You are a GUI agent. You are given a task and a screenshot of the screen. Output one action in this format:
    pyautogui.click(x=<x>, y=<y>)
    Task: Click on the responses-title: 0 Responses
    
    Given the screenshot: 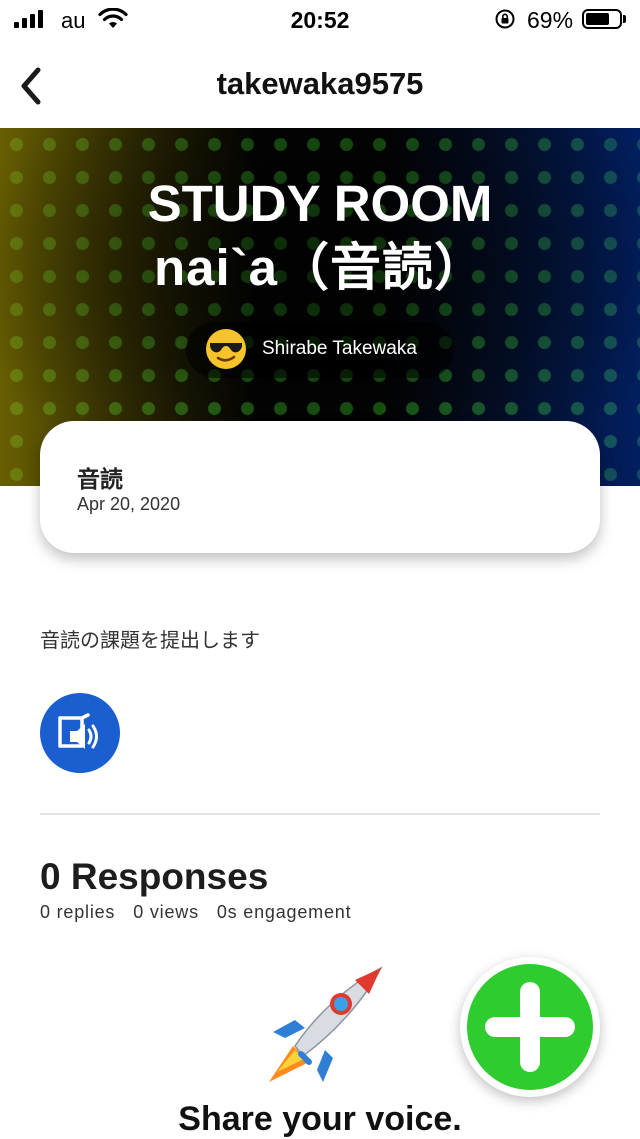 What is the action you would take?
    pyautogui.click(x=154, y=876)
    